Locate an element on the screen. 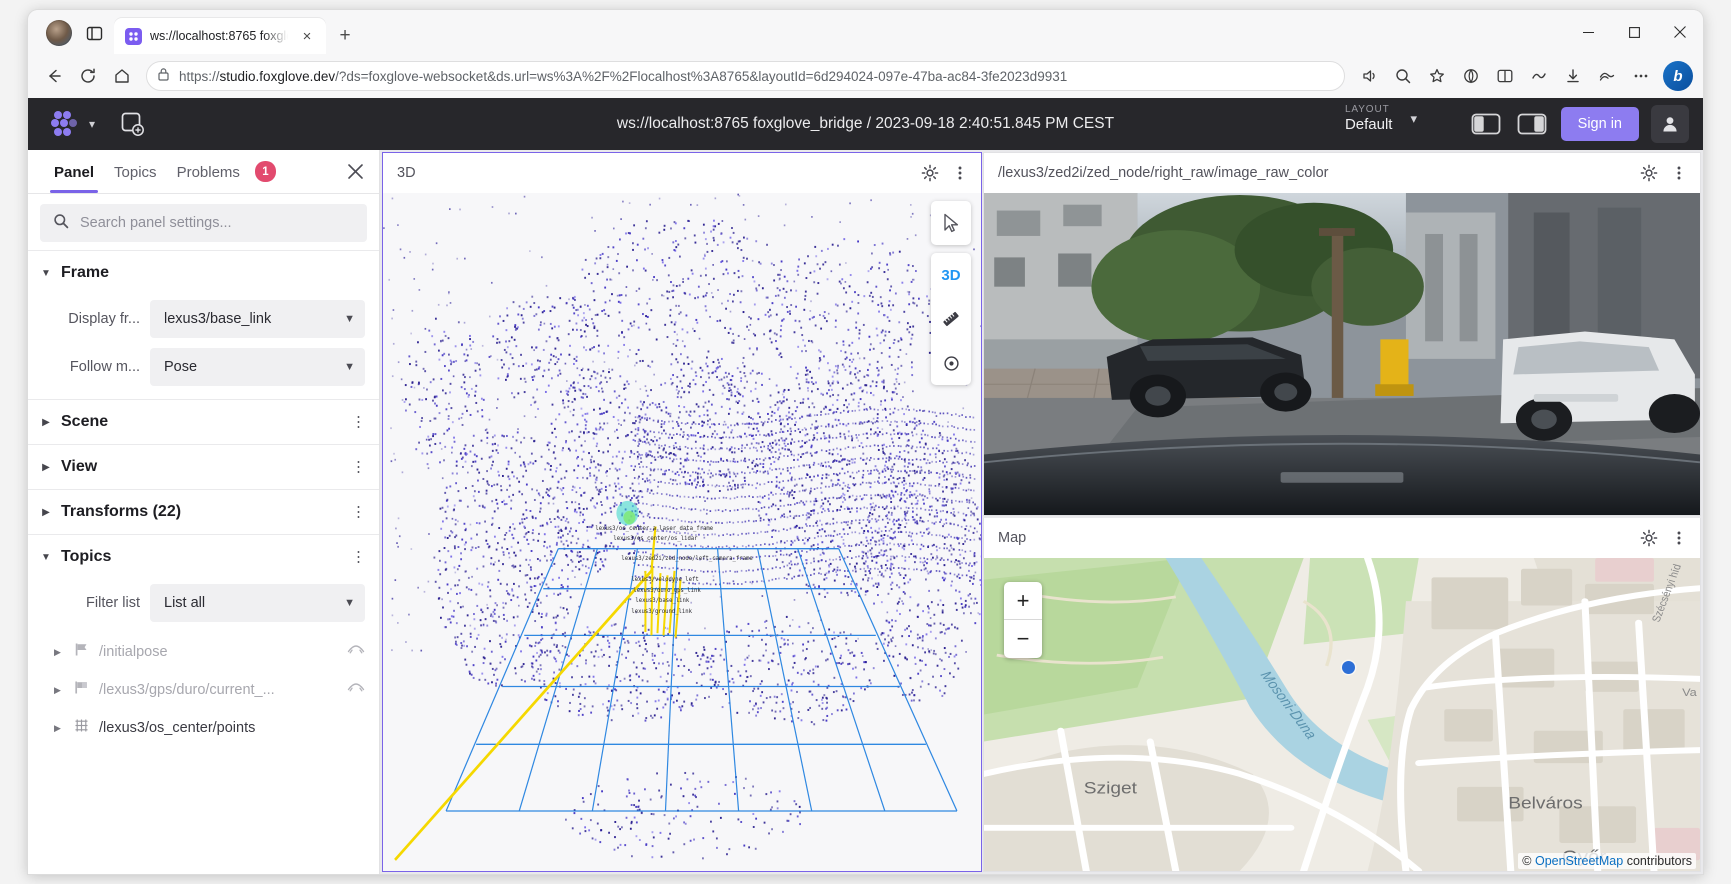 The height and width of the screenshot is (884, 1731). favorite-icon is located at coordinates (1437, 76).